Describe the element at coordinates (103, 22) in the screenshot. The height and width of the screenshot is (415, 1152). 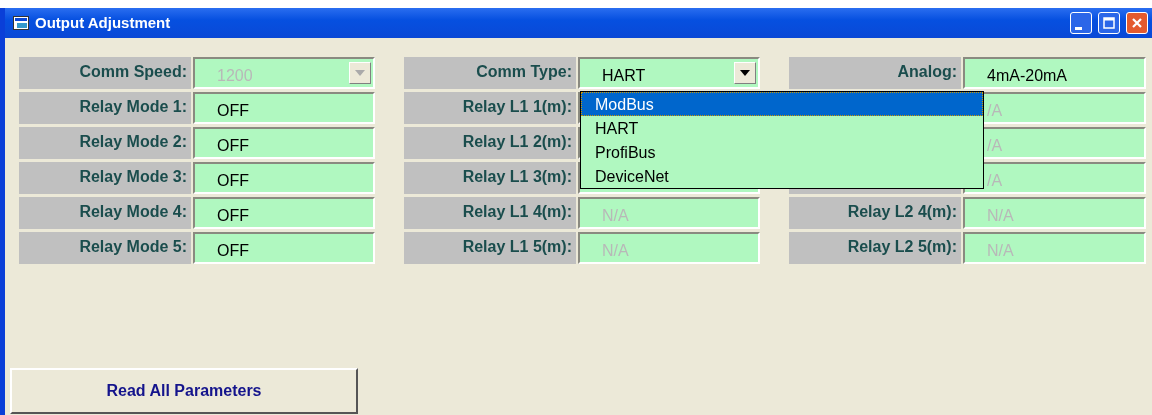
I see `window-title: Output Adjustment` at that location.